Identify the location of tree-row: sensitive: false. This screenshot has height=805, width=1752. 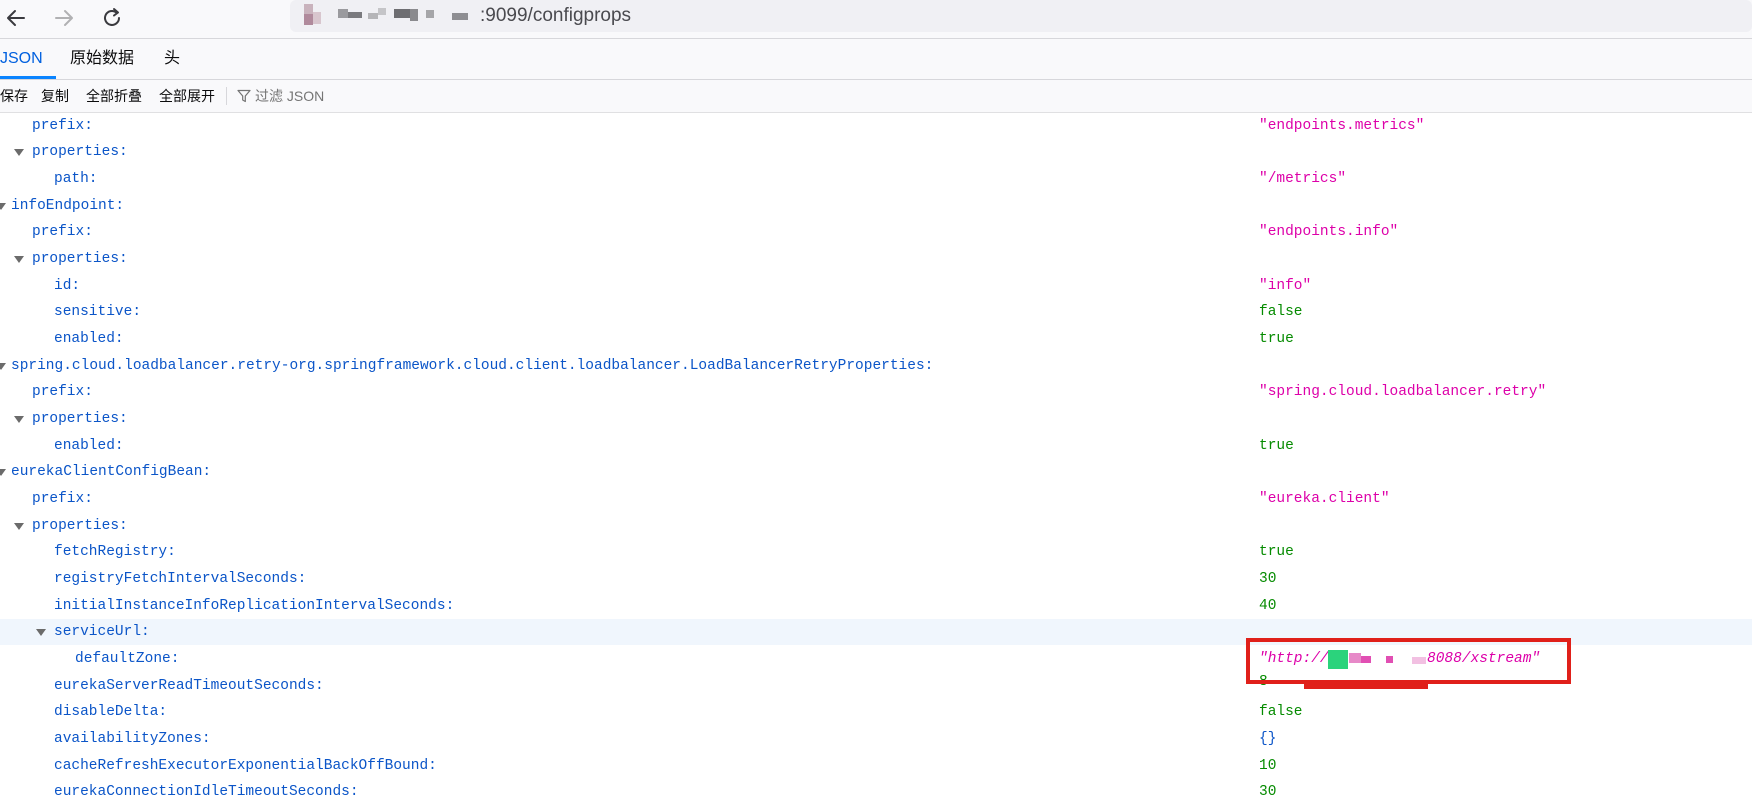
(876, 312).